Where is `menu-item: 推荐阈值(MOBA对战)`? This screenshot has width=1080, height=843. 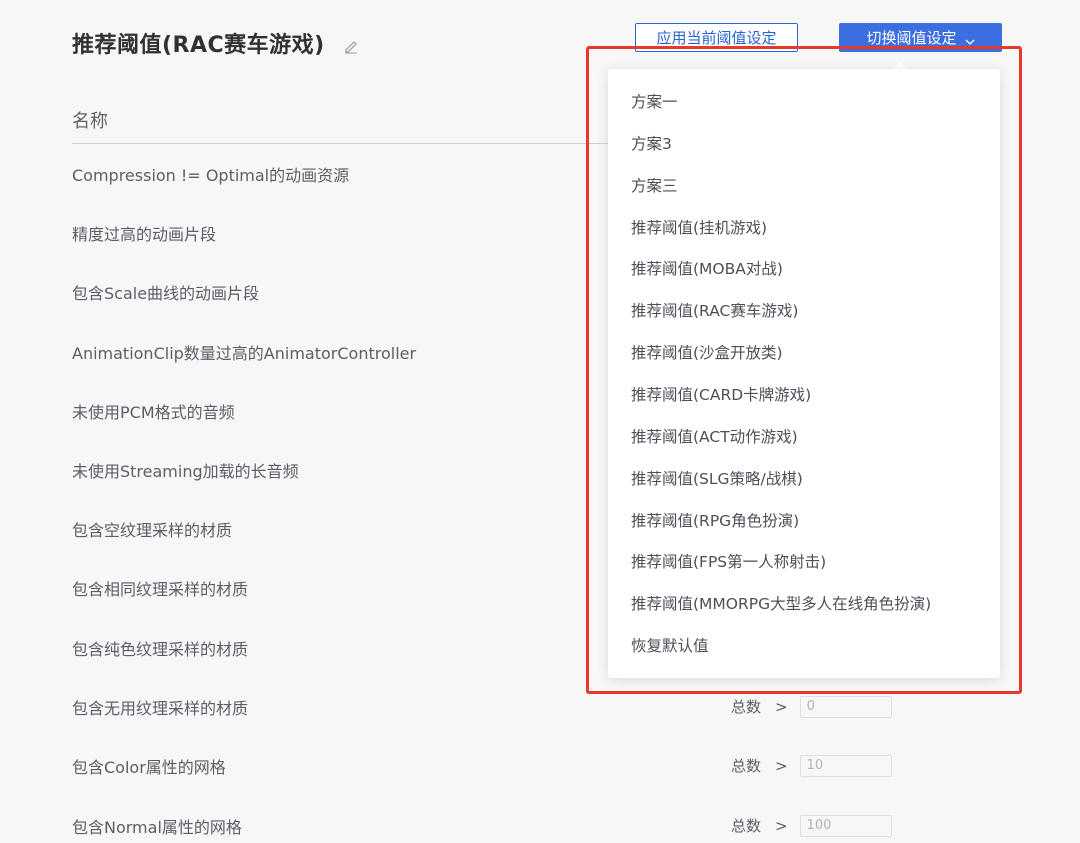
menu-item: 推荐阈值(MOBA对战) is located at coordinates (806, 268).